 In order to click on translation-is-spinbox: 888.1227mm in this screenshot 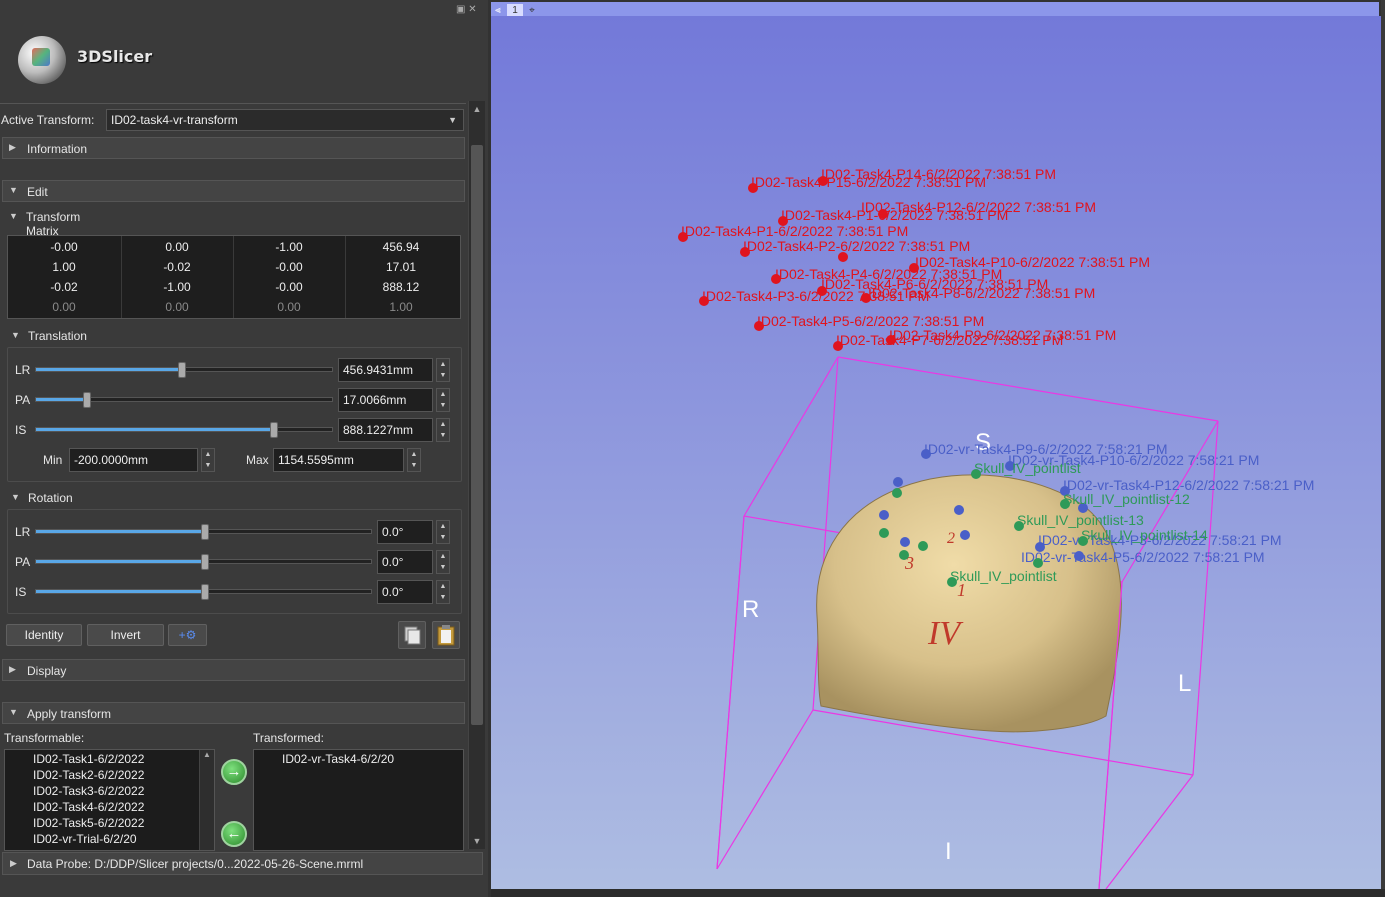, I will do `click(385, 430)`.